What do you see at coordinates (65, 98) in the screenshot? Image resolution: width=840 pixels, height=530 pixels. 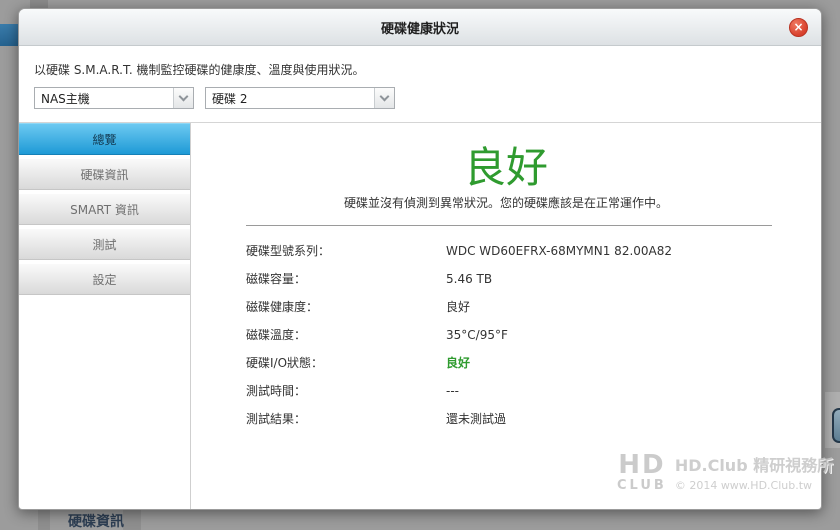 I see `host-select-value: NAS主機` at bounding box center [65, 98].